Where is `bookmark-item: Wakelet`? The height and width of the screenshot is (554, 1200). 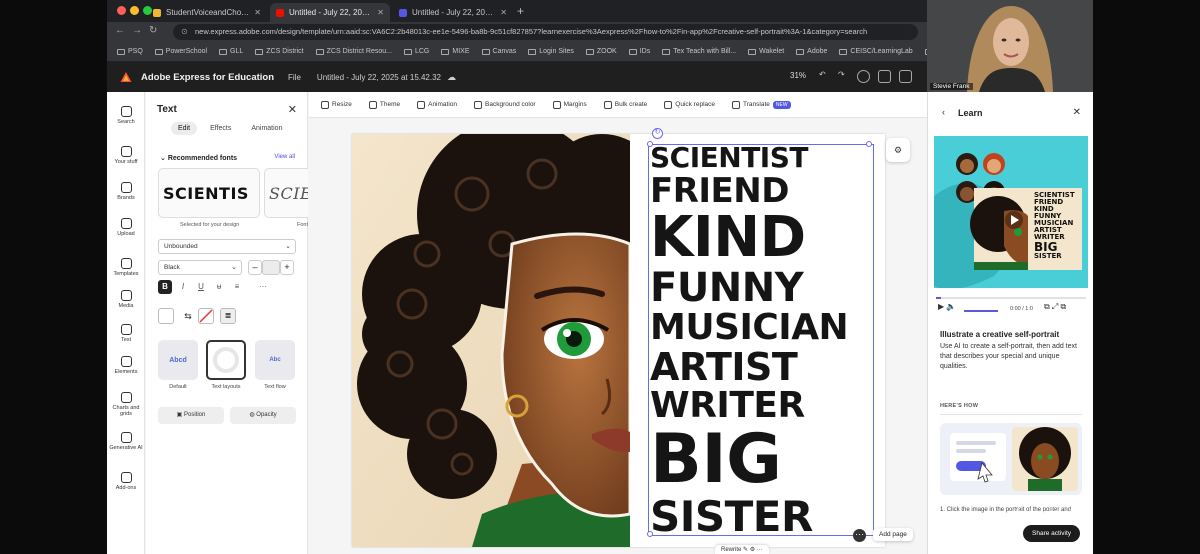
bookmark-item: Wakelet is located at coordinates (766, 51).